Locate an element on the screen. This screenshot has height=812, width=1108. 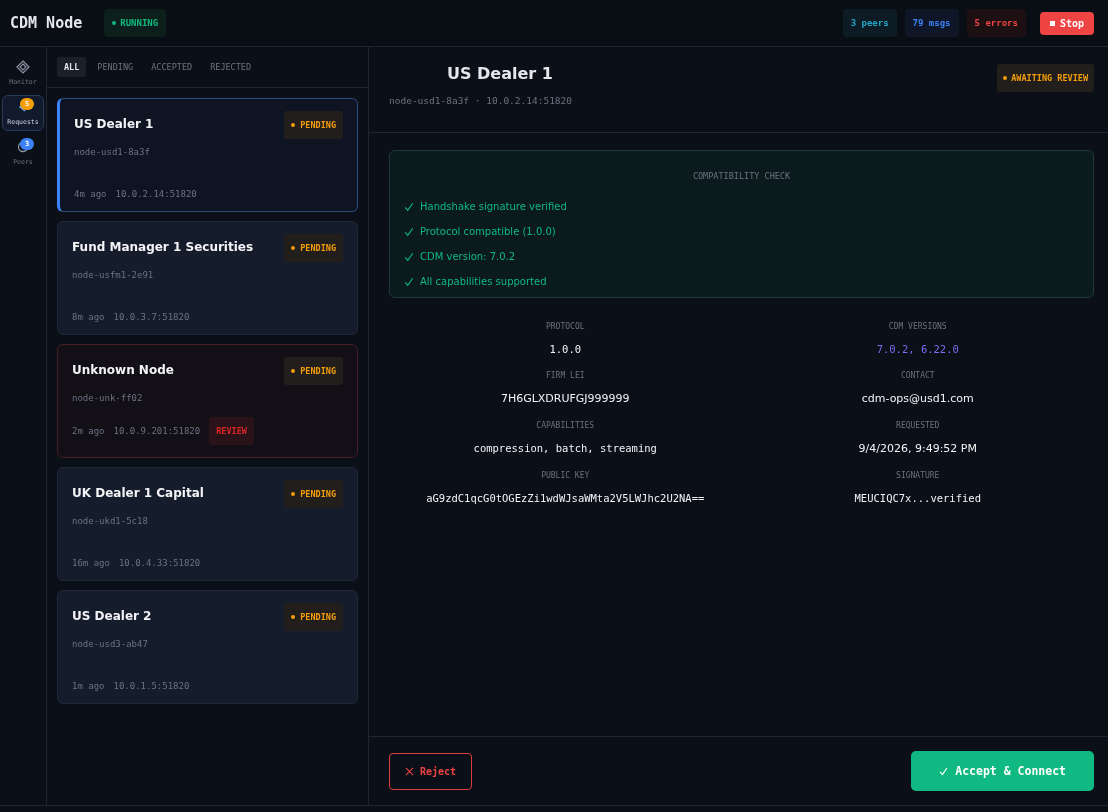
request-age: 1m ago is located at coordinates (88, 686).